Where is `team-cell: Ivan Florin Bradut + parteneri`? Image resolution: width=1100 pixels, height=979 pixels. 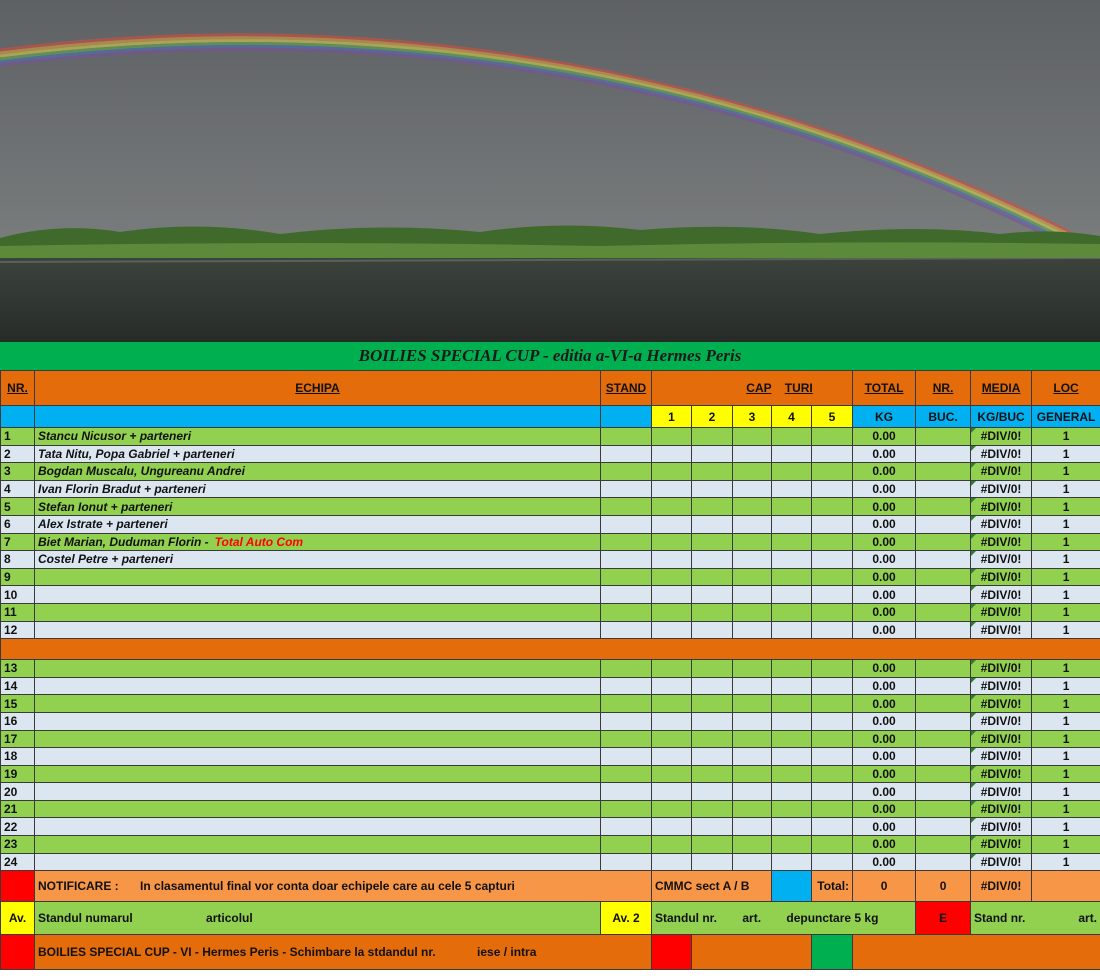 team-cell: Ivan Florin Bradut + parteneri is located at coordinates (317, 489).